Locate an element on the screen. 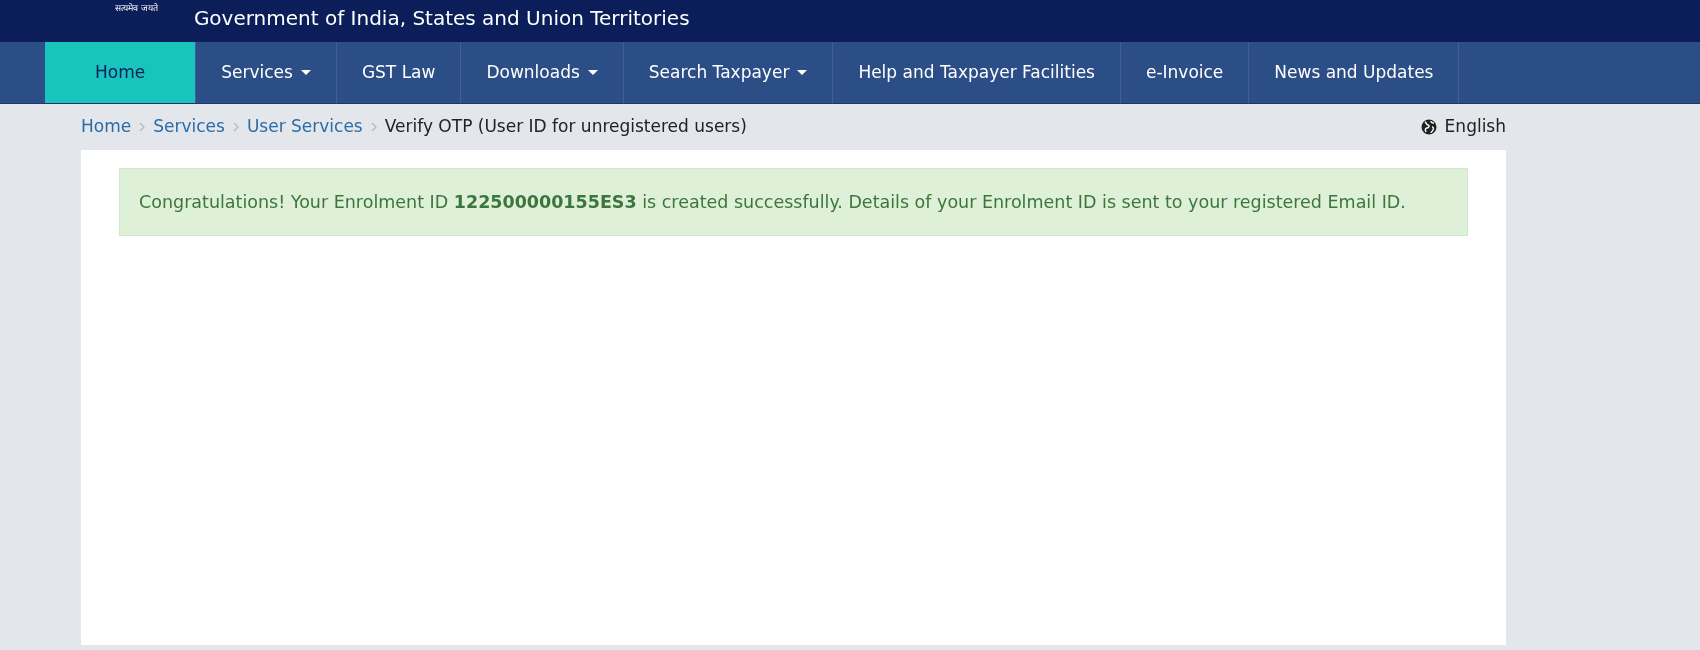  globe-icon is located at coordinates (1428, 127).